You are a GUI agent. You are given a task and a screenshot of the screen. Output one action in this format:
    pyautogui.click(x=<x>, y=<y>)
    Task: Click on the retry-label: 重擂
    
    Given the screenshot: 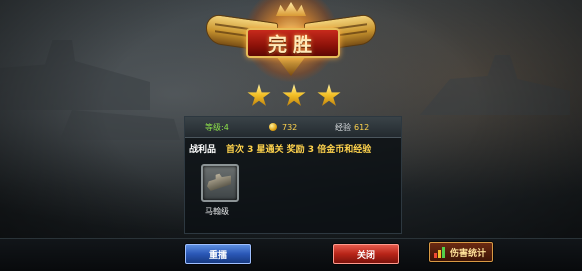 What is the action you would take?
    pyautogui.click(x=217, y=255)
    